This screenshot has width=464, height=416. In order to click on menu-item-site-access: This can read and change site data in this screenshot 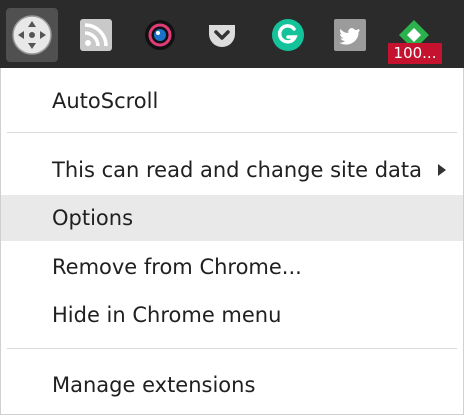, I will do `click(232, 170)`.